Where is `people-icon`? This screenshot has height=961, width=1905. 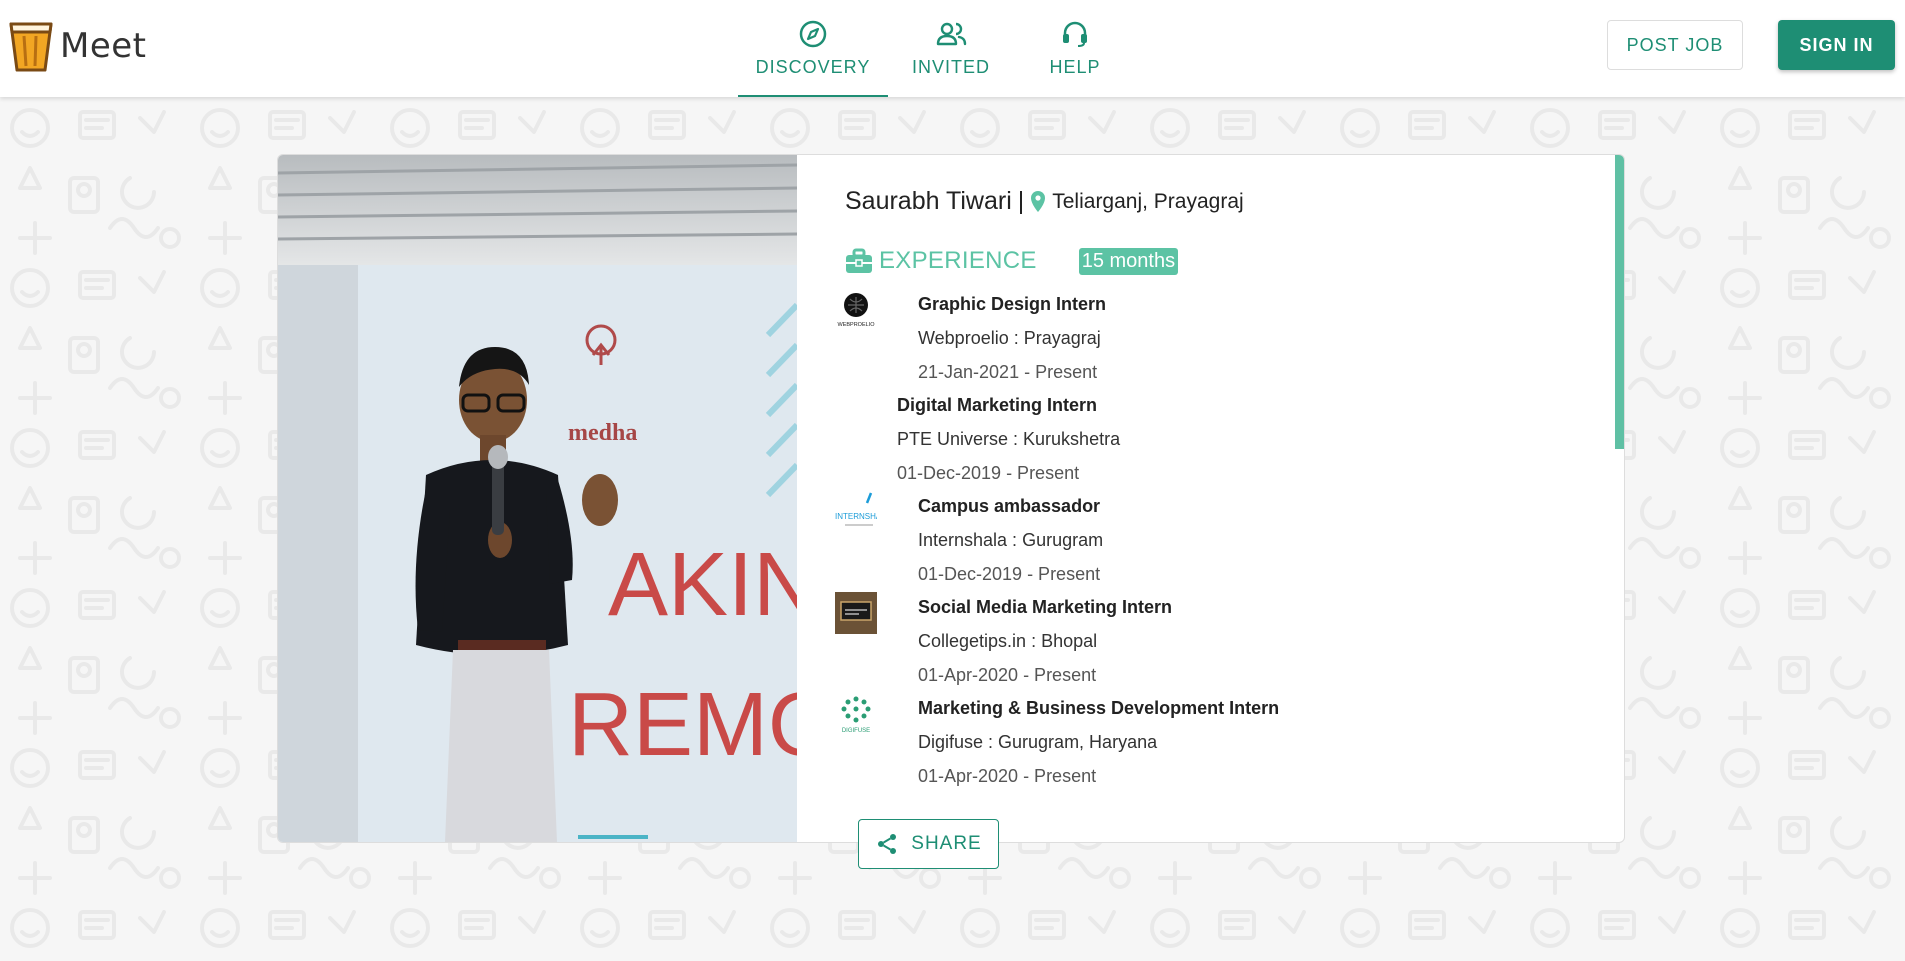
people-icon is located at coordinates (951, 34).